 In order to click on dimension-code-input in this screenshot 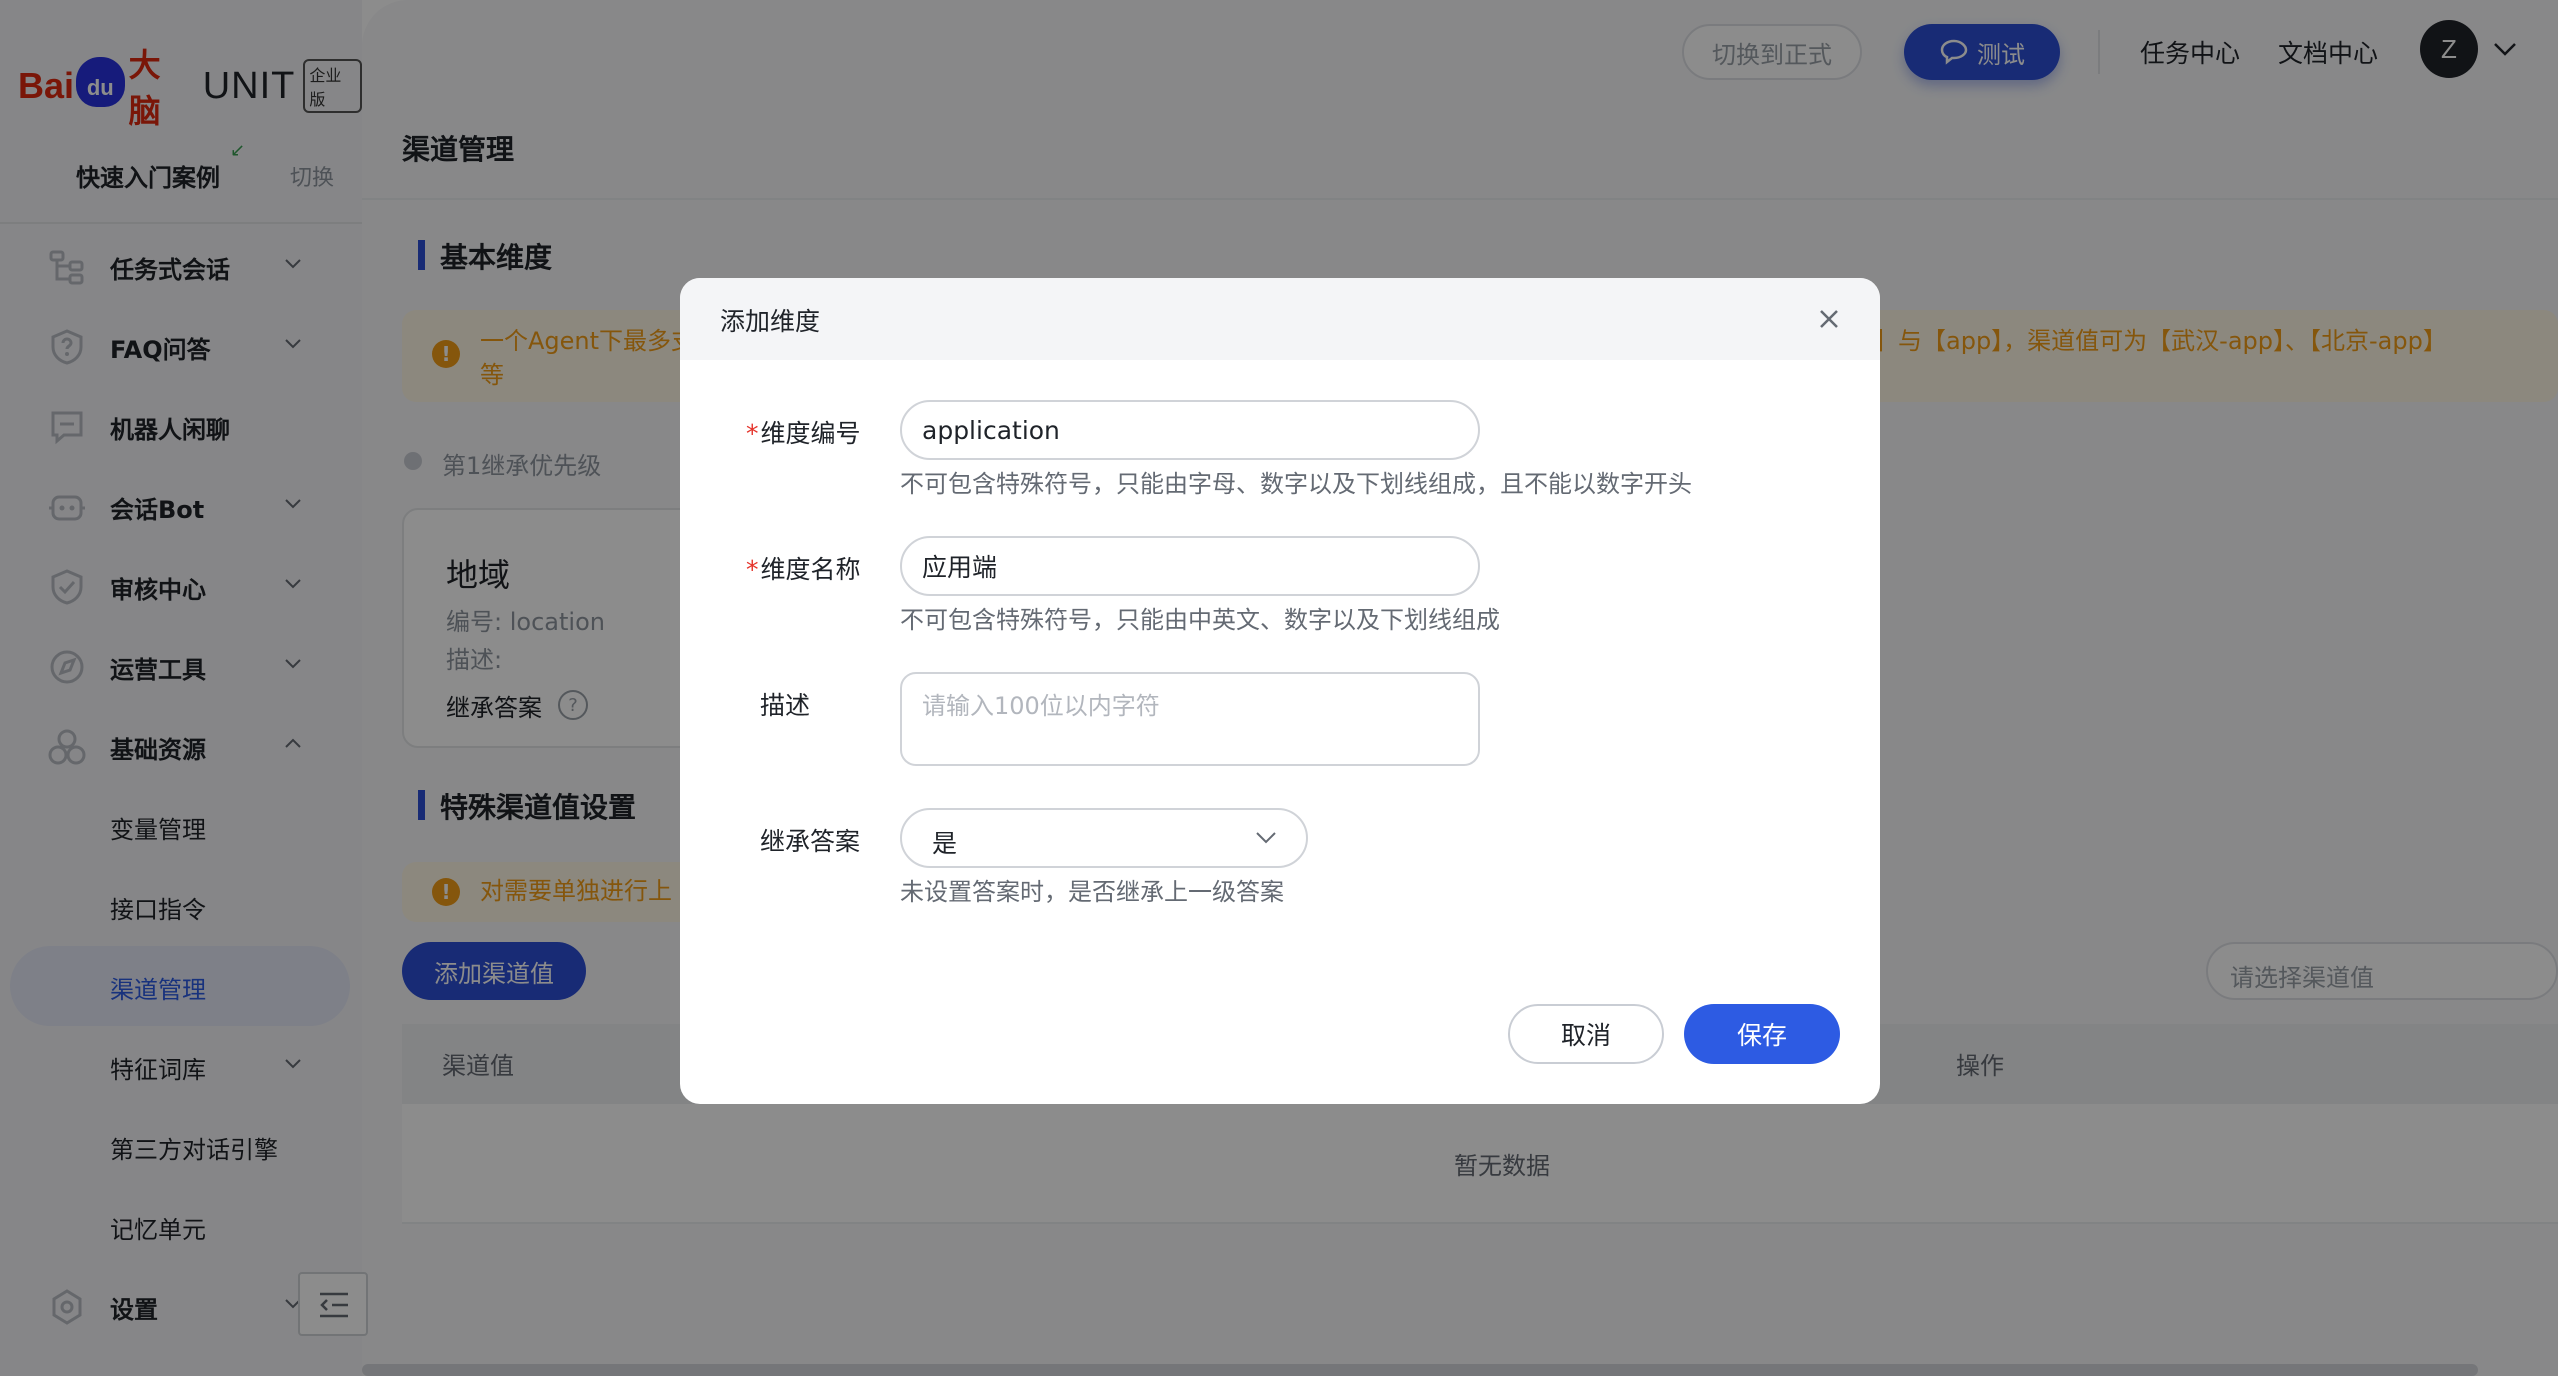, I will do `click(1190, 430)`.